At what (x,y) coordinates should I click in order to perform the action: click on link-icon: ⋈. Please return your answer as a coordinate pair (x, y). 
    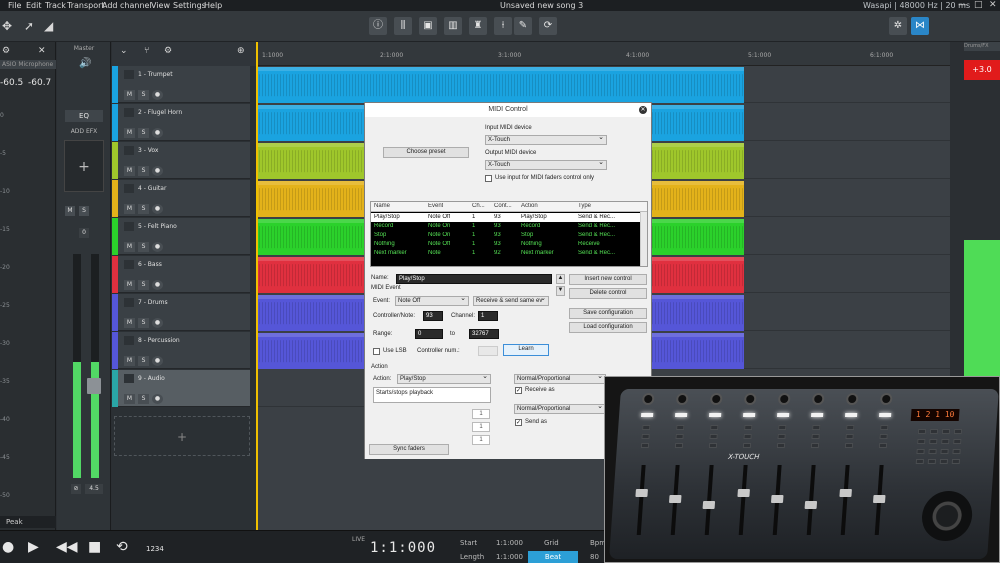
    Looking at the image, I should click on (920, 26).